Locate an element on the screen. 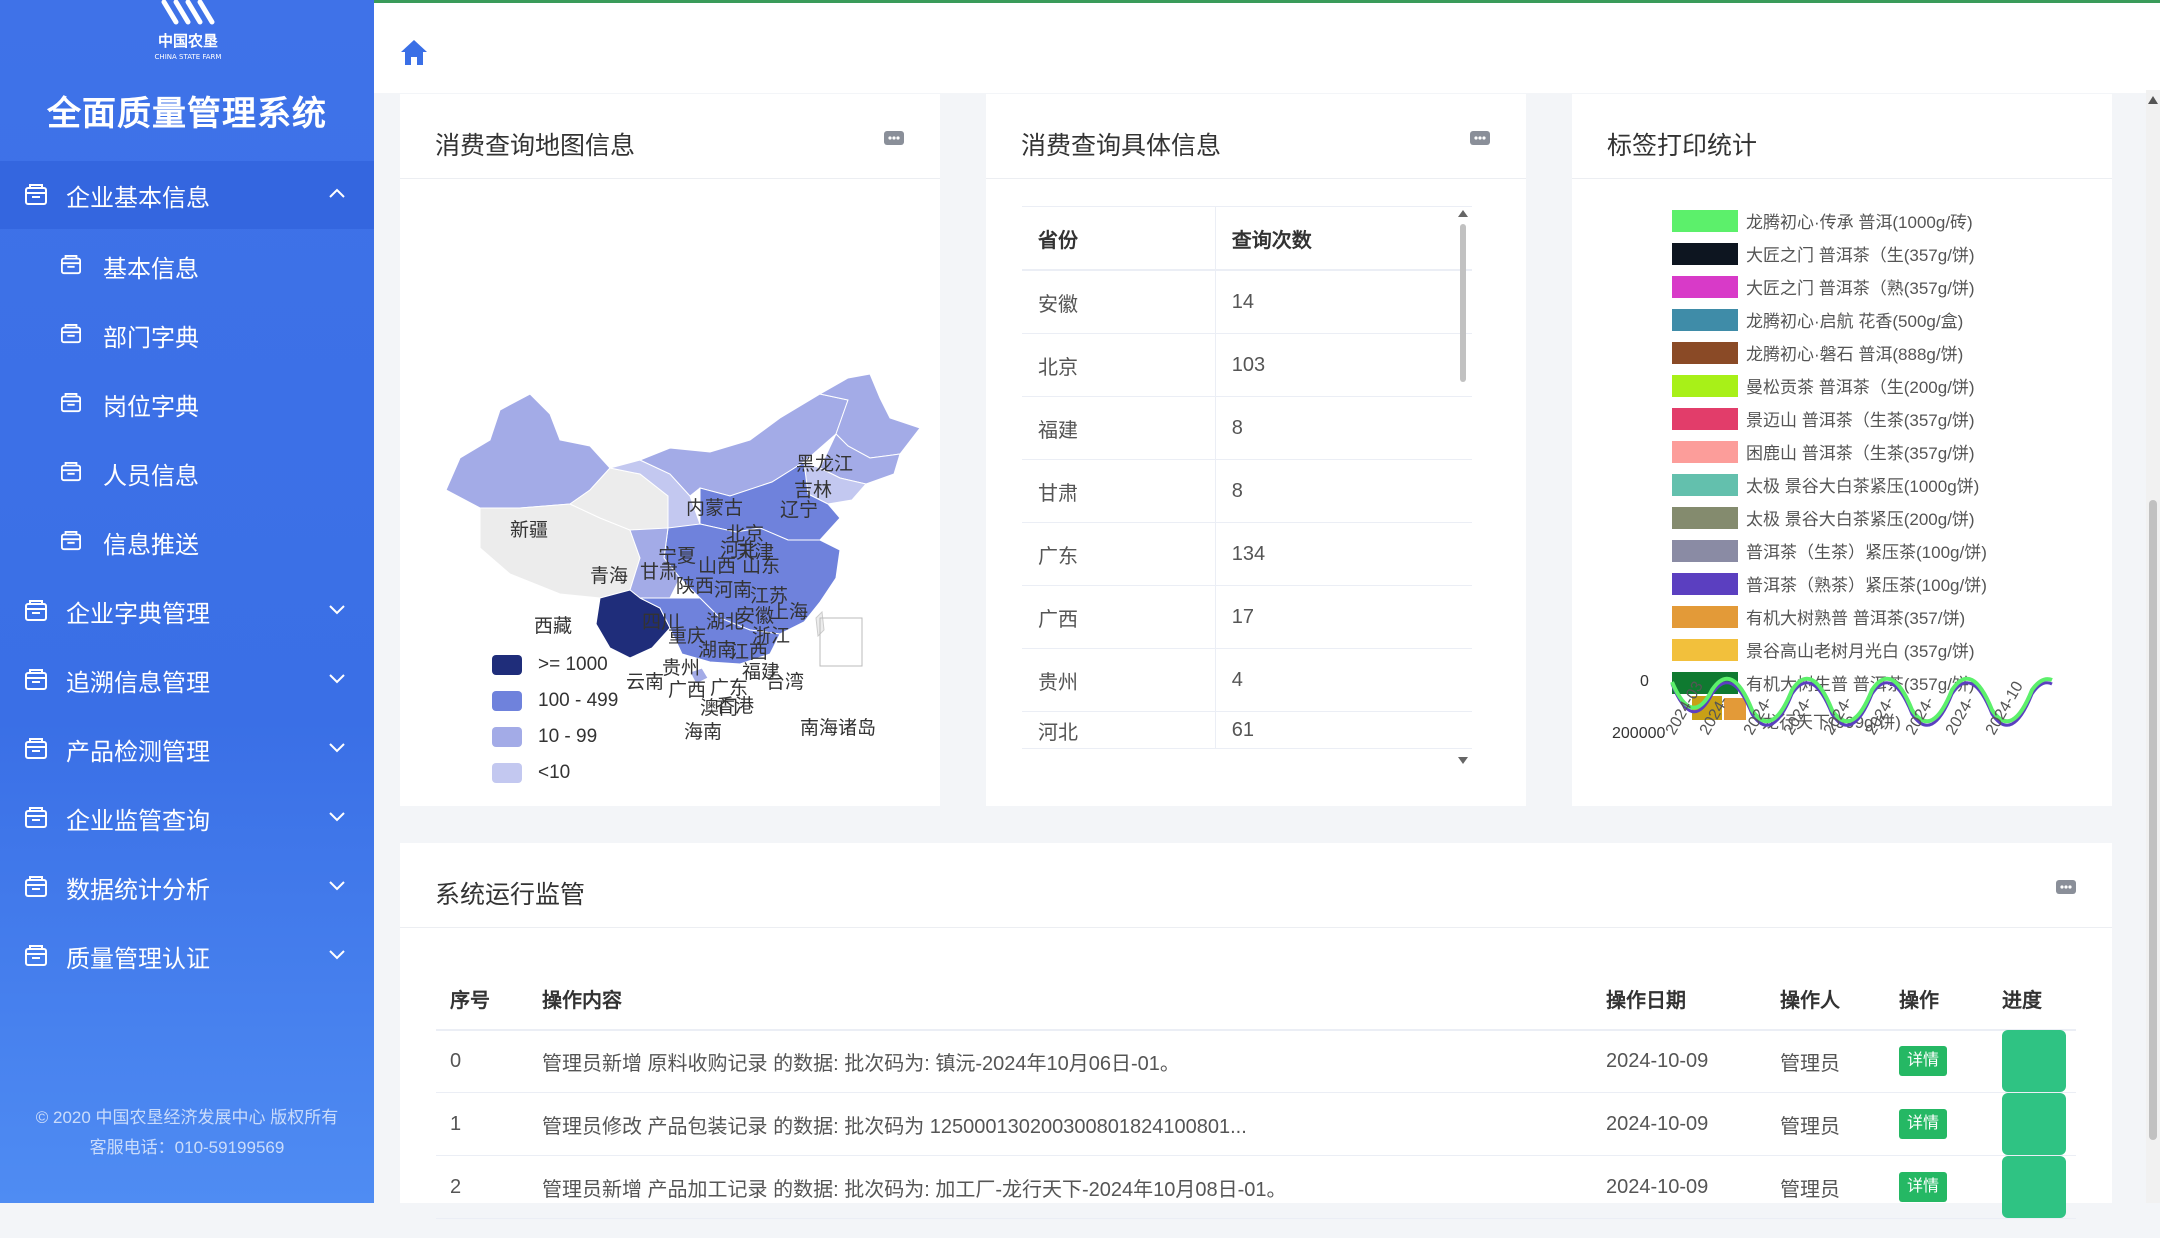  column-header: 操作人 is located at coordinates (1810, 1000).